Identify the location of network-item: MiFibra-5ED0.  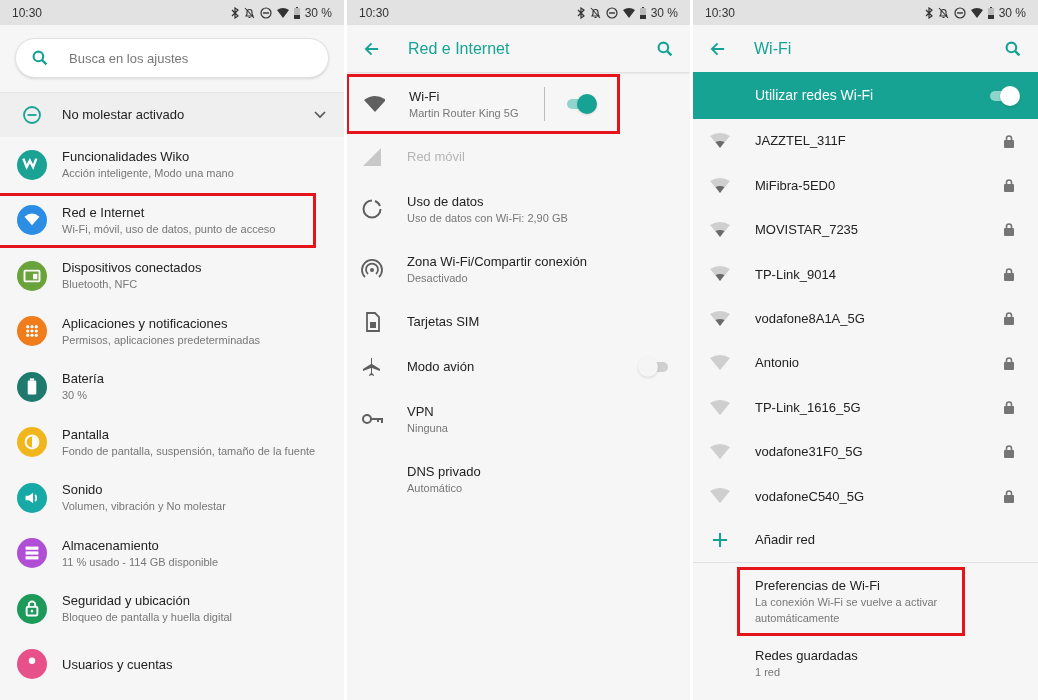
(865, 185).